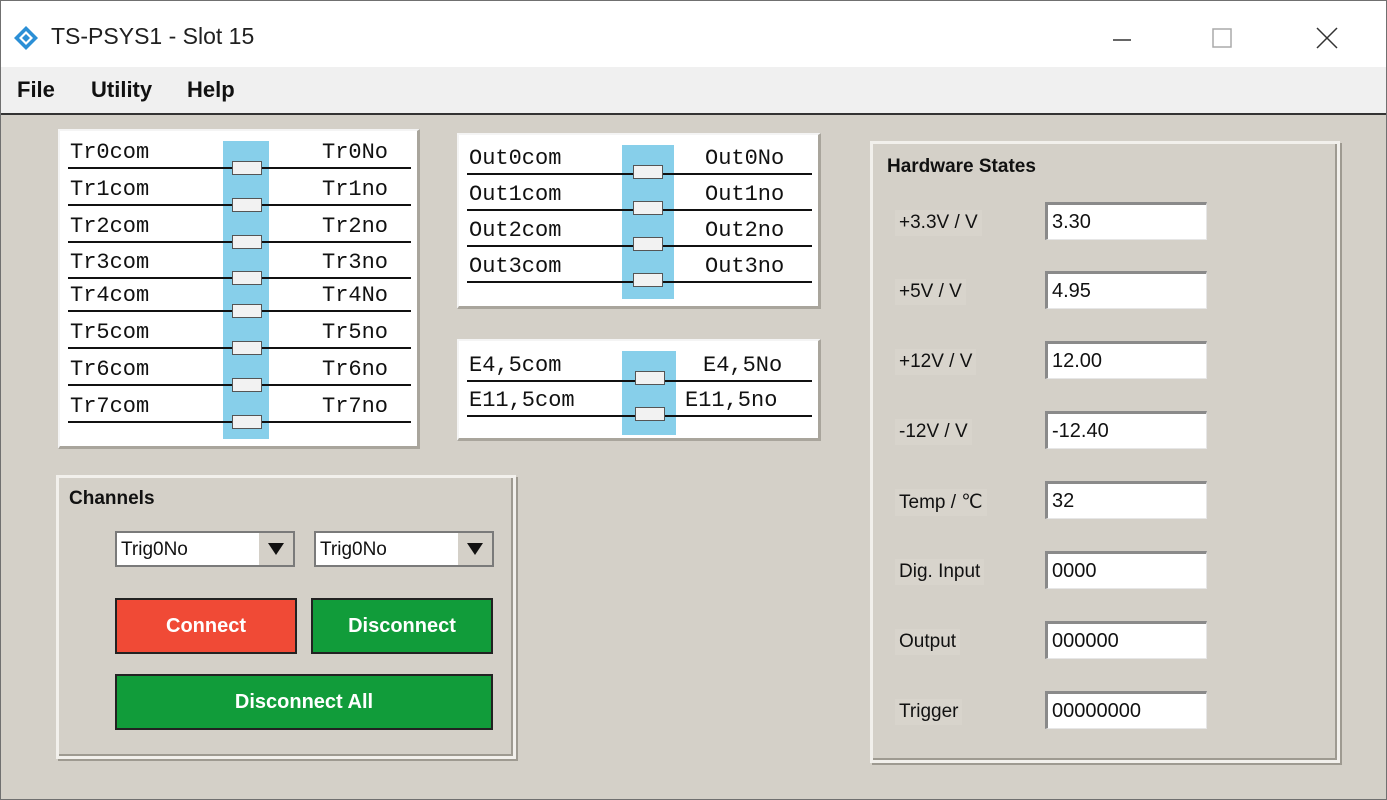 This screenshot has height=800, width=1387. I want to click on close-button, so click(1327, 38).